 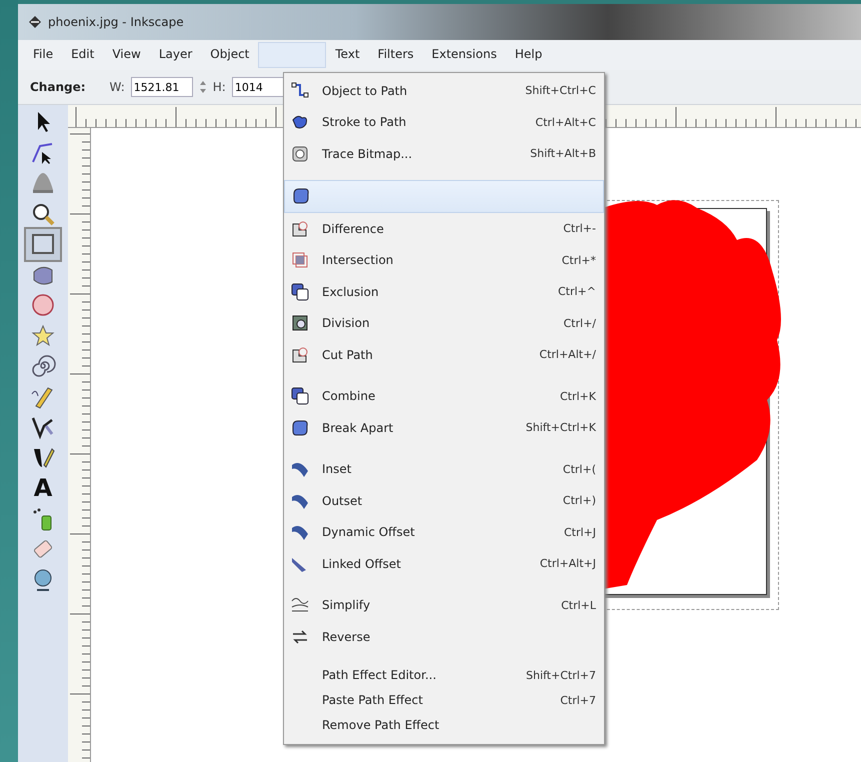 What do you see at coordinates (202, 87) in the screenshot?
I see `spinner-icon` at bounding box center [202, 87].